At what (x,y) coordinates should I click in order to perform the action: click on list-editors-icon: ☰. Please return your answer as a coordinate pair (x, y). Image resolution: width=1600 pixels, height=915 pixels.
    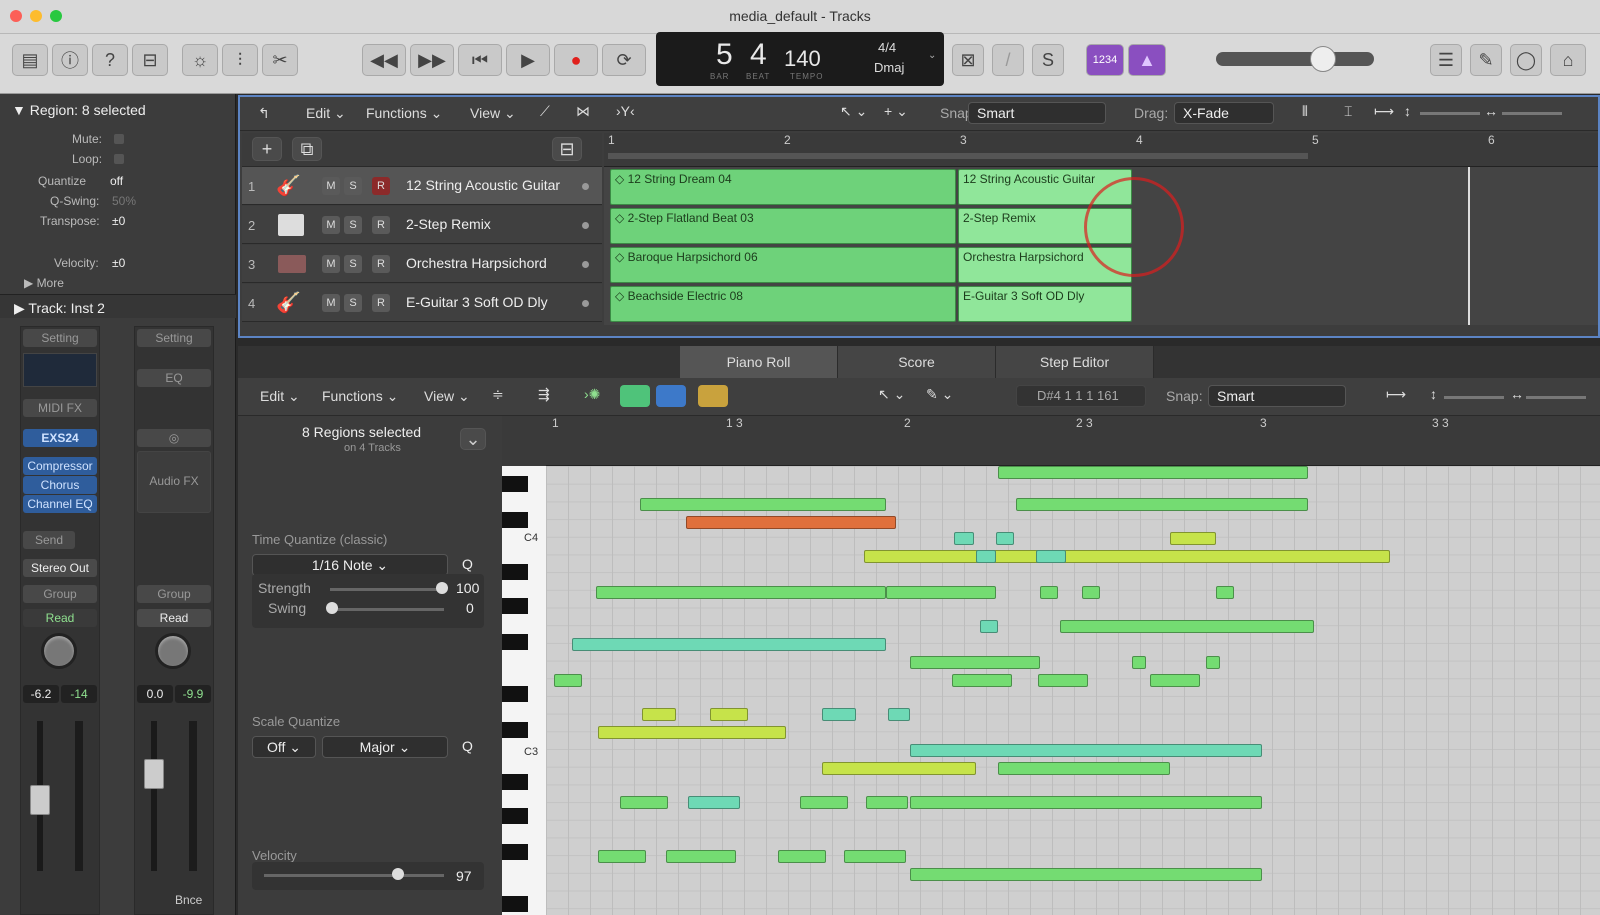
    Looking at the image, I should click on (1446, 60).